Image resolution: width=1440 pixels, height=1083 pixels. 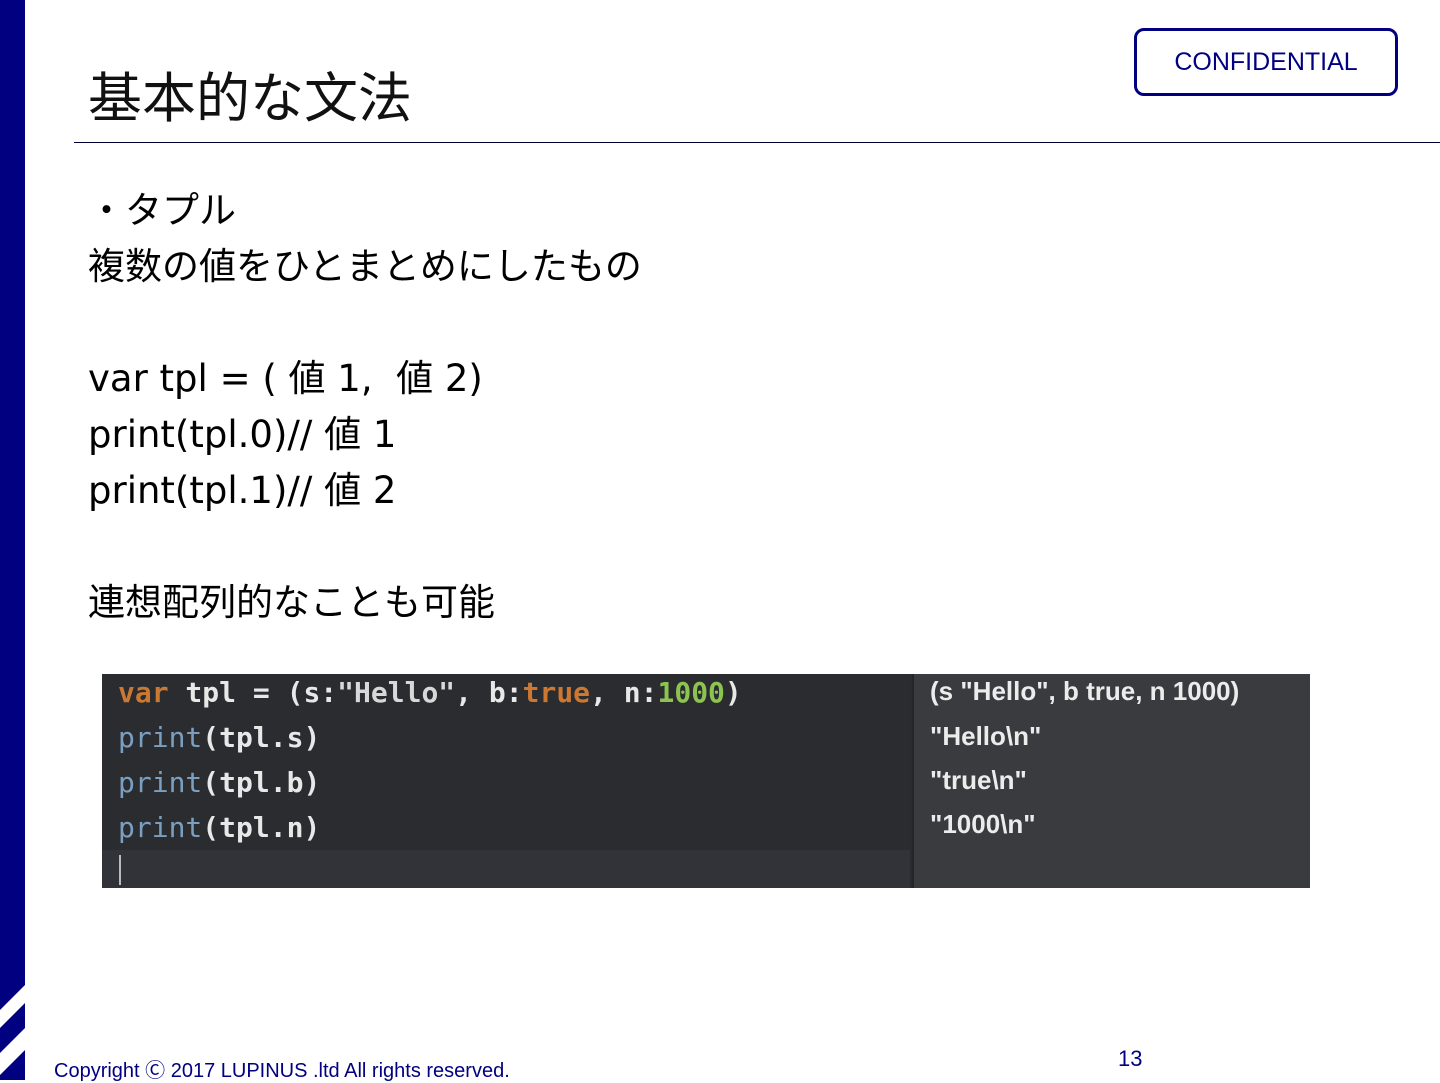 What do you see at coordinates (242, 490) in the screenshot?
I see `code-example-line-3: print(tpl.1)// 値 2` at bounding box center [242, 490].